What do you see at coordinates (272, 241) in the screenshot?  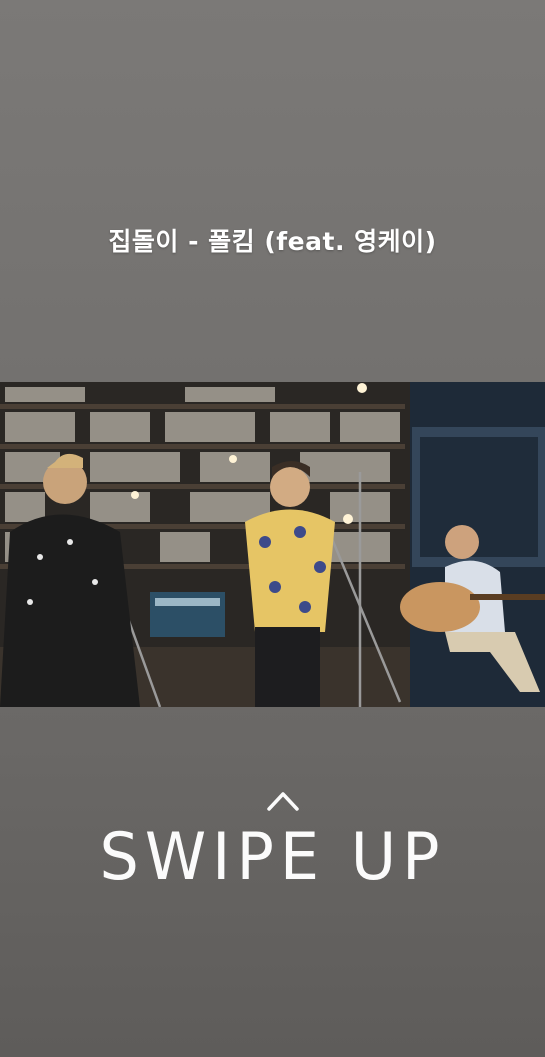 I see `story-title: 집돌이 - 폴킴 (feat. 영케이)` at bounding box center [272, 241].